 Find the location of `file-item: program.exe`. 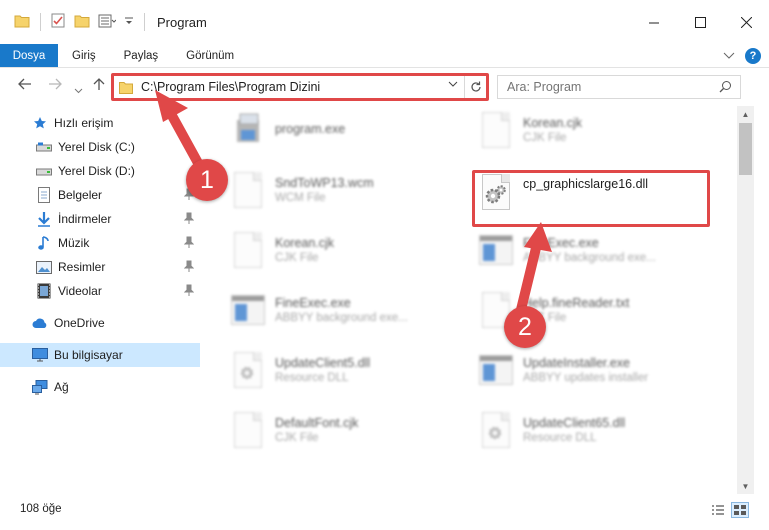

file-item: program.exe is located at coordinates (288, 130).